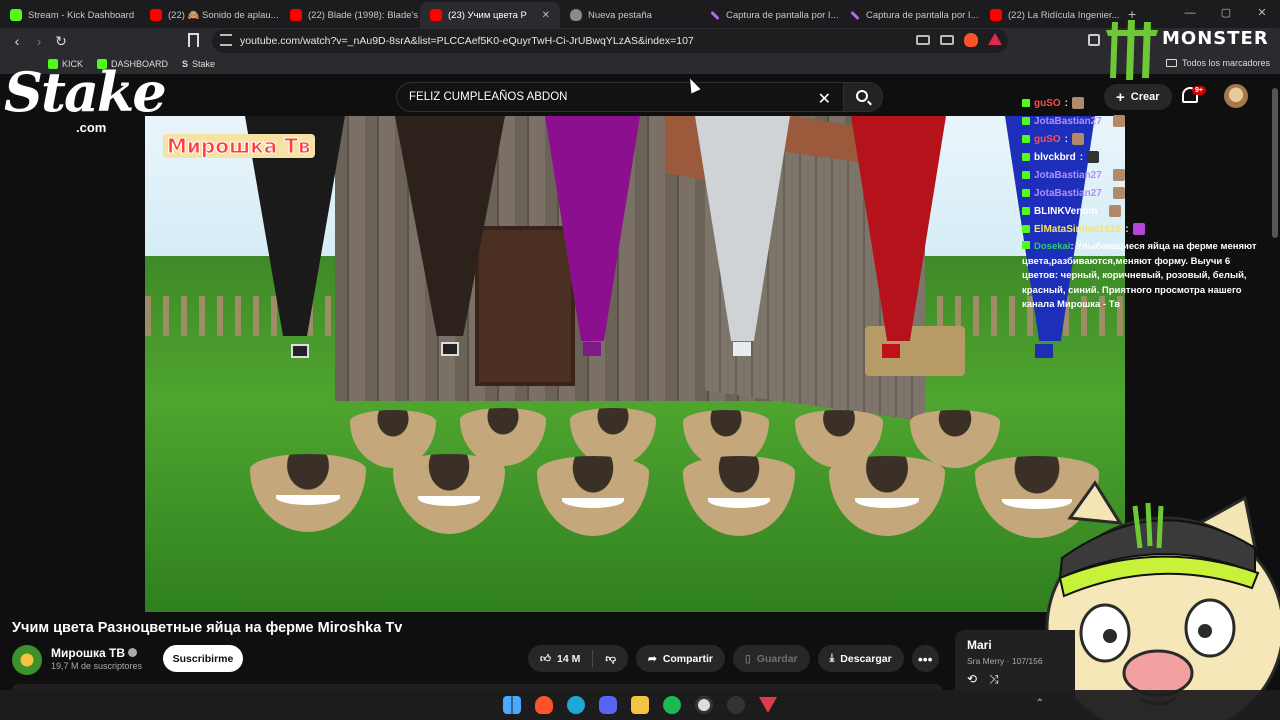 This screenshot has width=1280, height=720. What do you see at coordinates (1040, 703) in the screenshot?
I see `system-tray-chevron-icon: ⌃` at bounding box center [1040, 703].